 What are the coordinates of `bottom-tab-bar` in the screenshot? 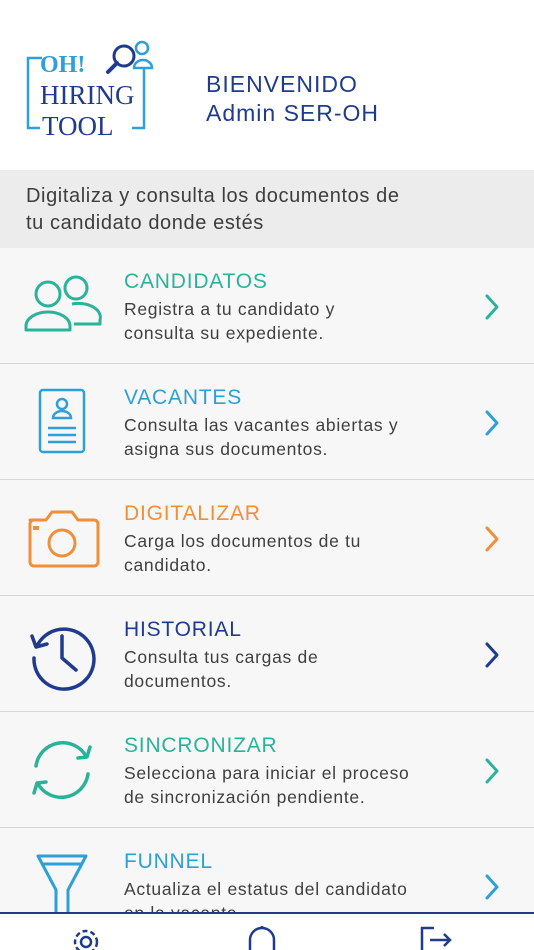 It's located at (267, 931).